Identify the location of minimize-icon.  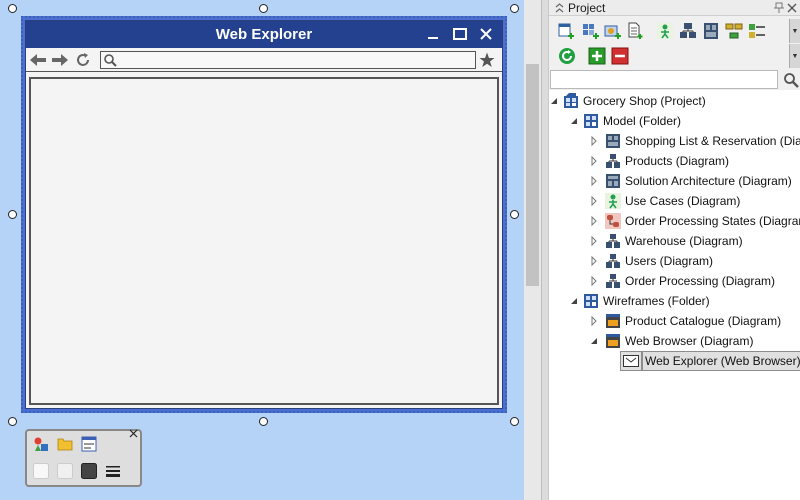
(433, 34).